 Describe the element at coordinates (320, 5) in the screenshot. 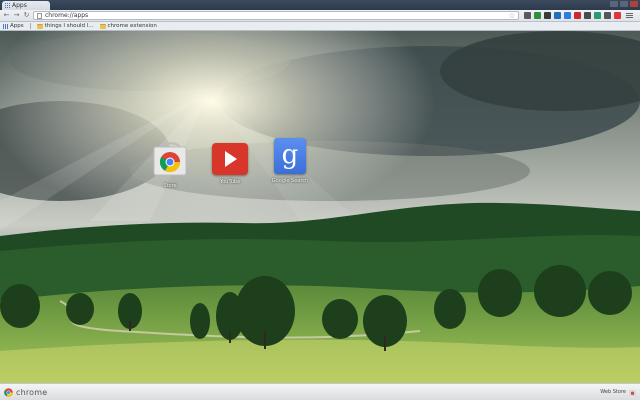

I see `tab-strip: Apps` at that location.